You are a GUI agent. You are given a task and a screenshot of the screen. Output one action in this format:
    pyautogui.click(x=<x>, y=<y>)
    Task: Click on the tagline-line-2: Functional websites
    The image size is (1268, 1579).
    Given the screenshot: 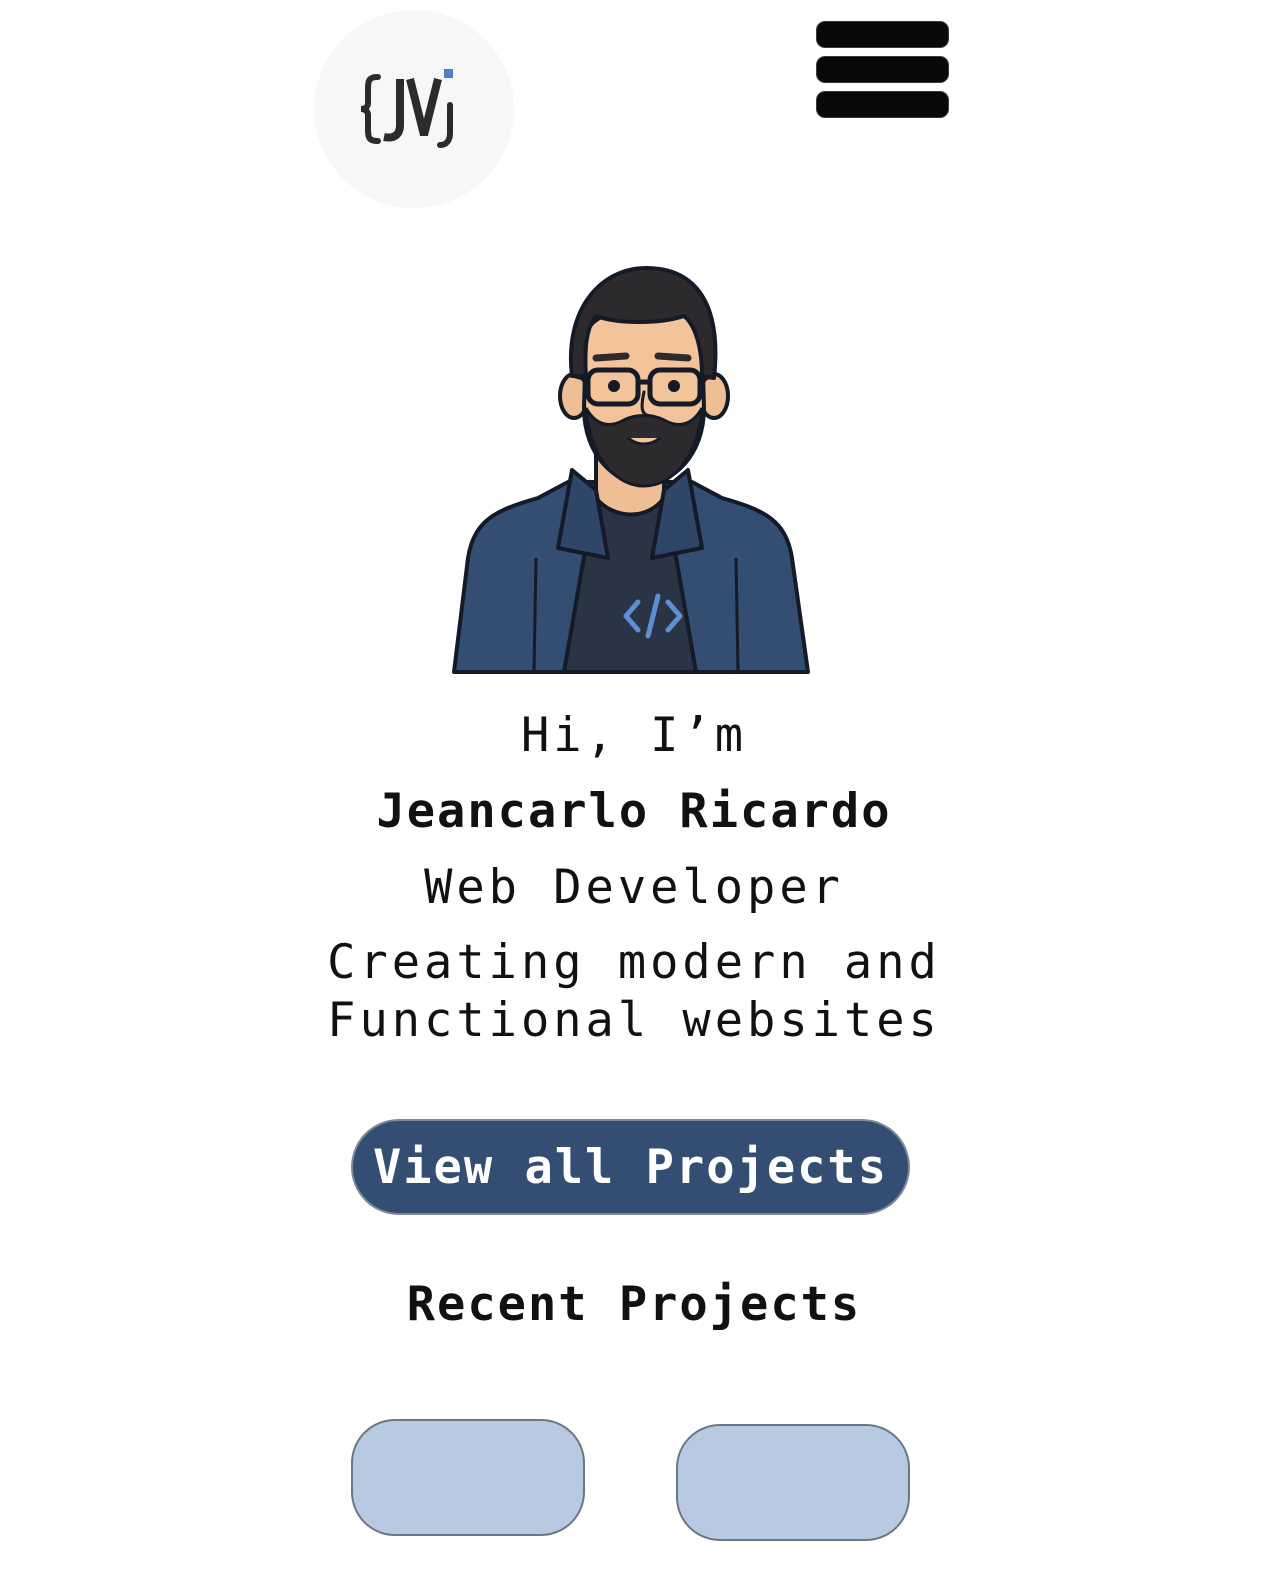 What is the action you would take?
    pyautogui.click(x=634, y=1020)
    